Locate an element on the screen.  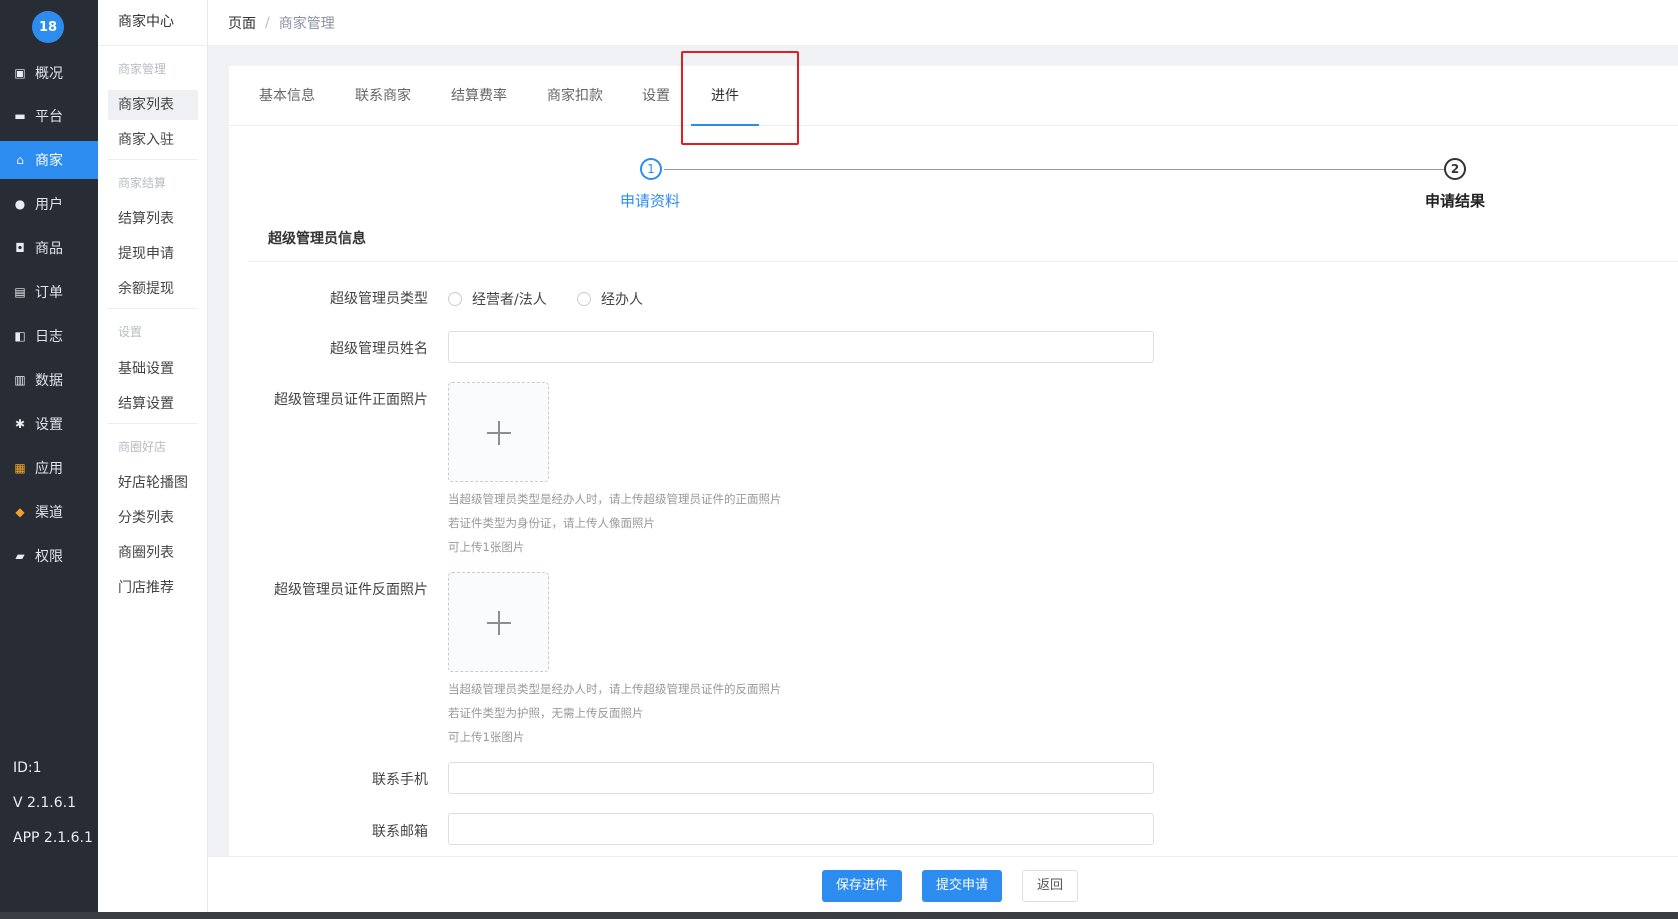
logo: 18 is located at coordinates (48, 27).